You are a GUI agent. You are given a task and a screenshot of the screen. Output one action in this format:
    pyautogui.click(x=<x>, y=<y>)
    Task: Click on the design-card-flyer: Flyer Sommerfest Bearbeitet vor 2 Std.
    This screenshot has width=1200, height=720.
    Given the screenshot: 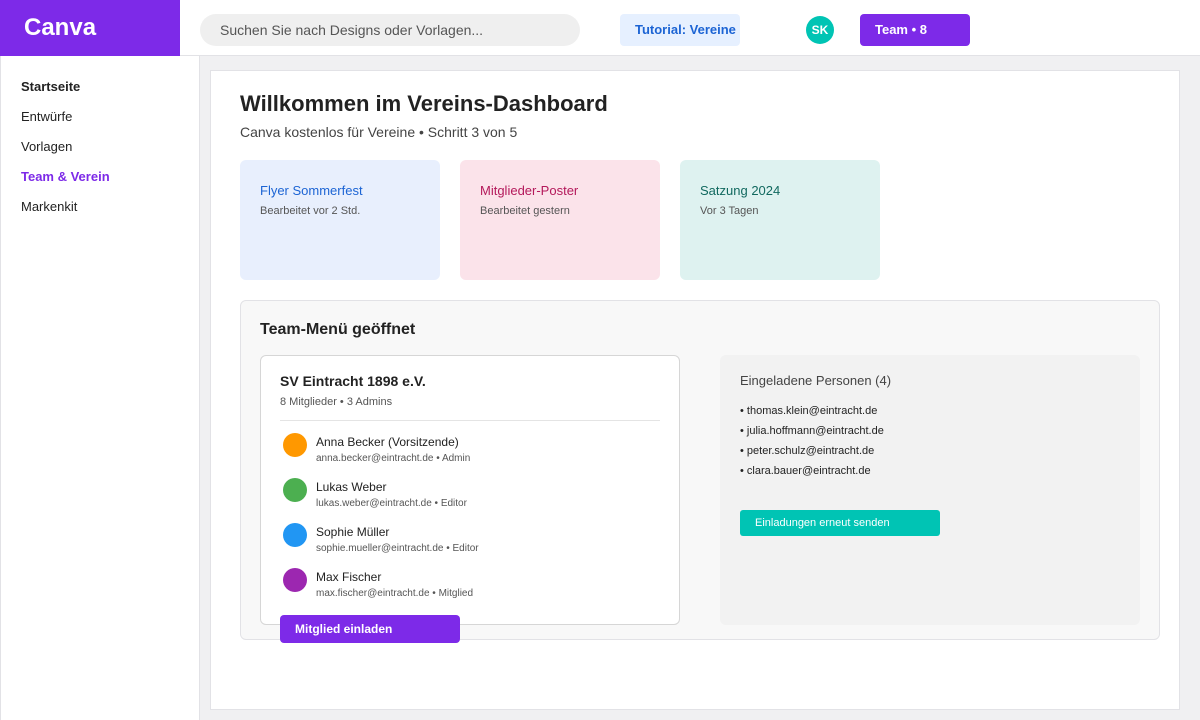 What is the action you would take?
    pyautogui.click(x=340, y=220)
    